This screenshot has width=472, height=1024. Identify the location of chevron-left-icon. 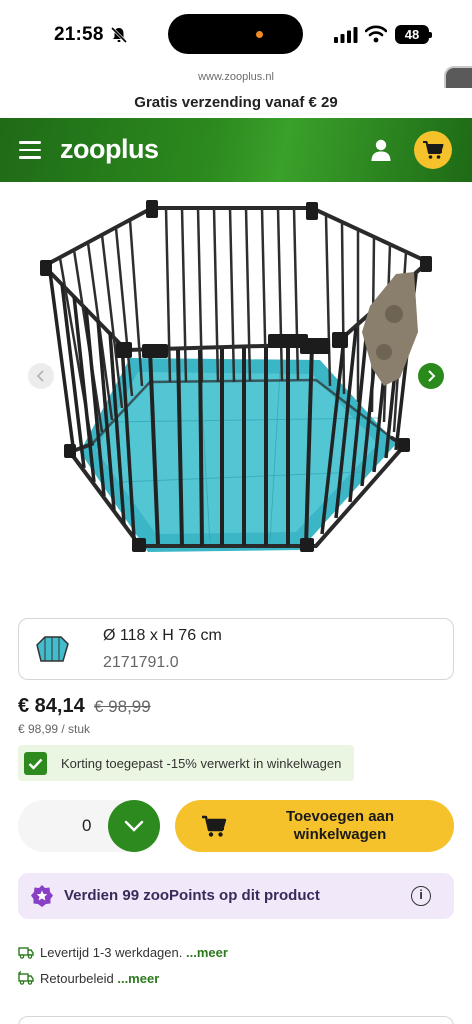
(40, 376).